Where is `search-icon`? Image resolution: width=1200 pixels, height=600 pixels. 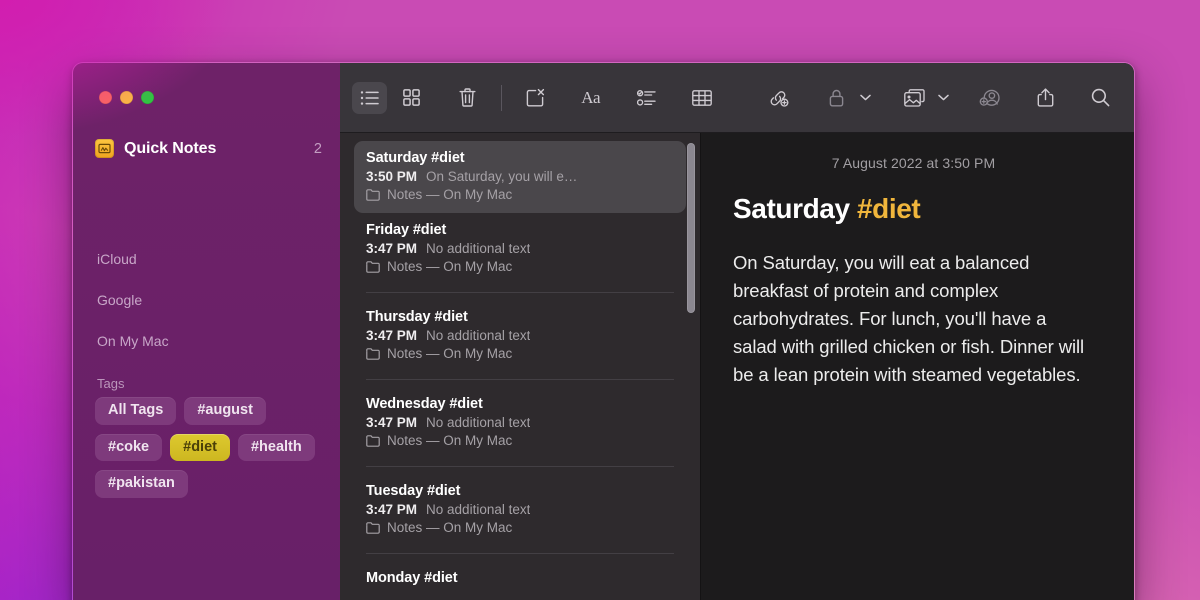 search-icon is located at coordinates (1100, 98).